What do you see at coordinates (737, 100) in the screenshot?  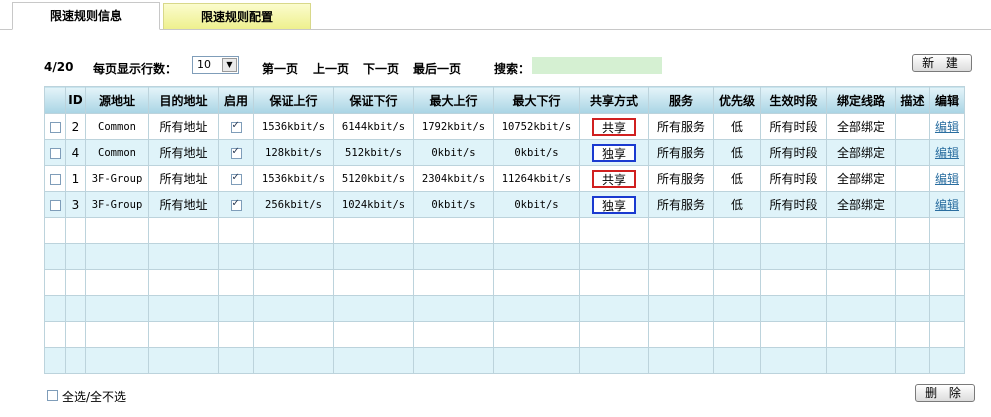 I see `col-header-priority: 优先级` at bounding box center [737, 100].